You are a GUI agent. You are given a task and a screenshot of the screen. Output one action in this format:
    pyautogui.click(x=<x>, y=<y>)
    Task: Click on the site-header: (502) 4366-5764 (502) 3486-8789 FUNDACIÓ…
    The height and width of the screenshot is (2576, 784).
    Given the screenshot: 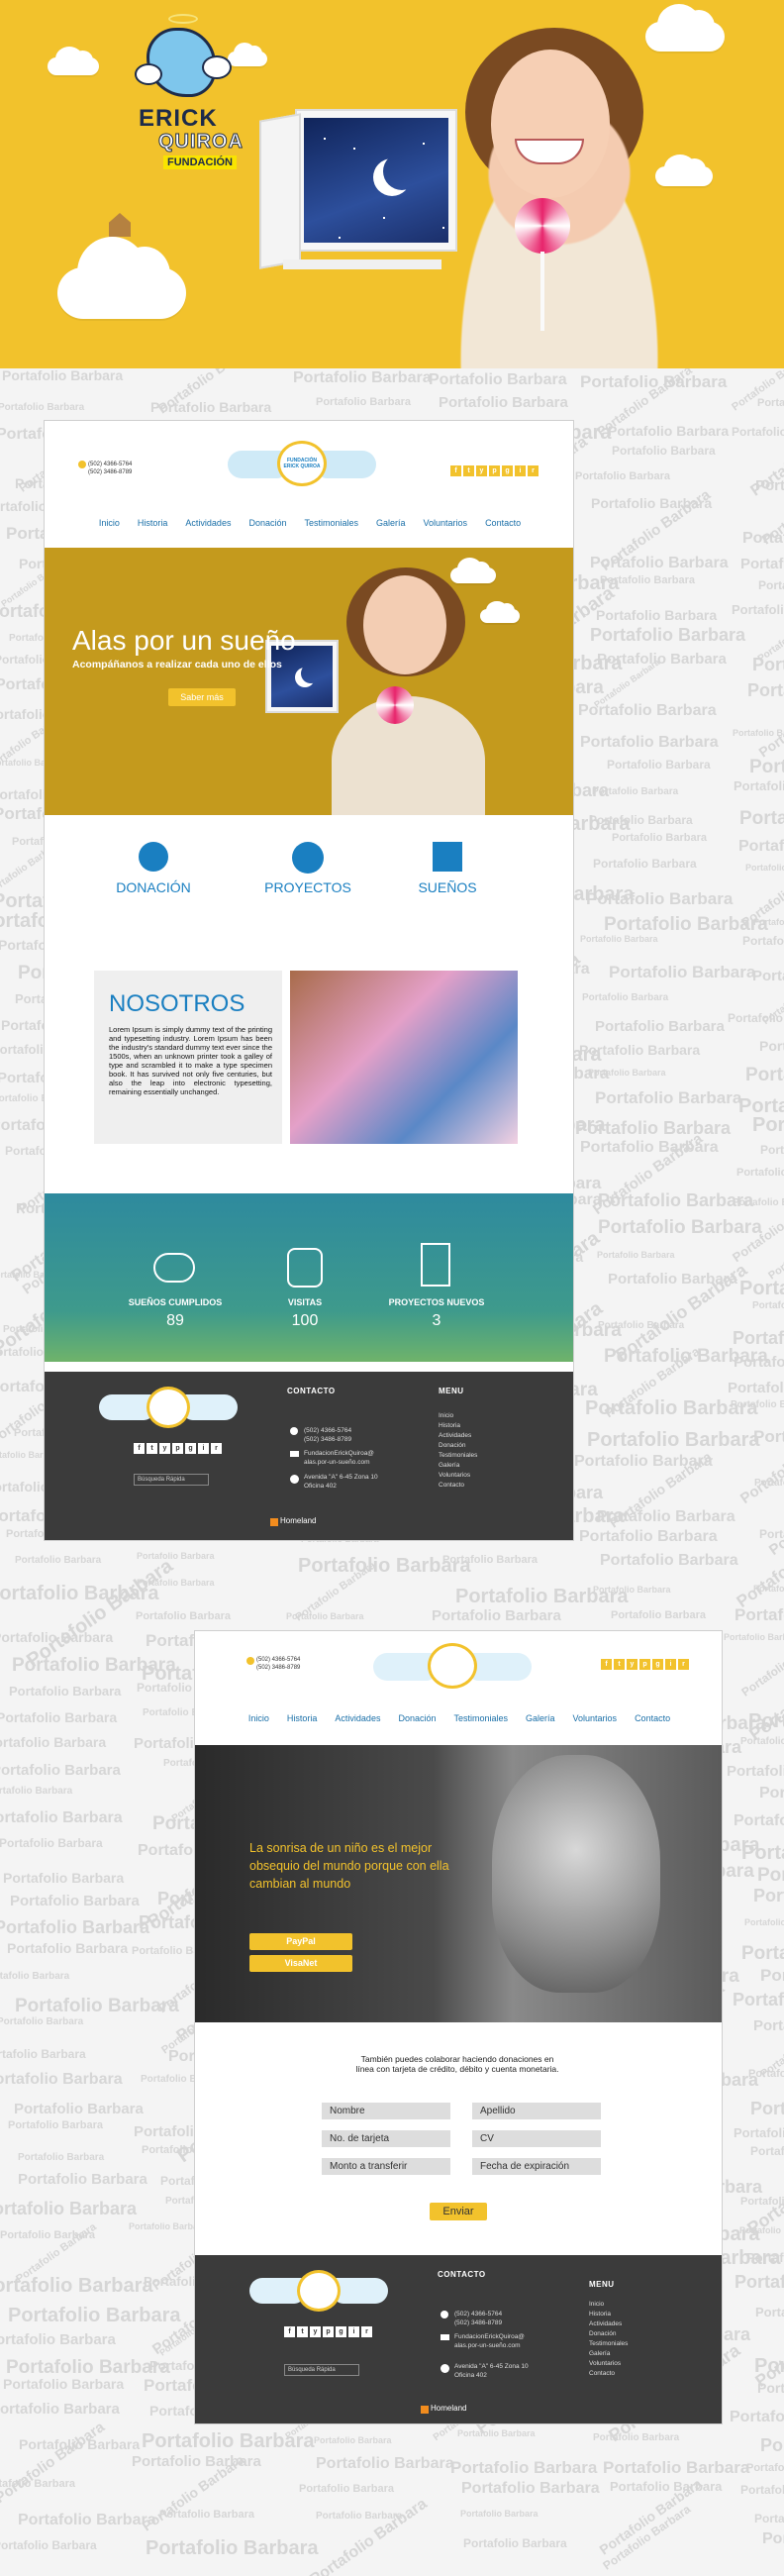 What is the action you would take?
    pyautogui.click(x=309, y=474)
    